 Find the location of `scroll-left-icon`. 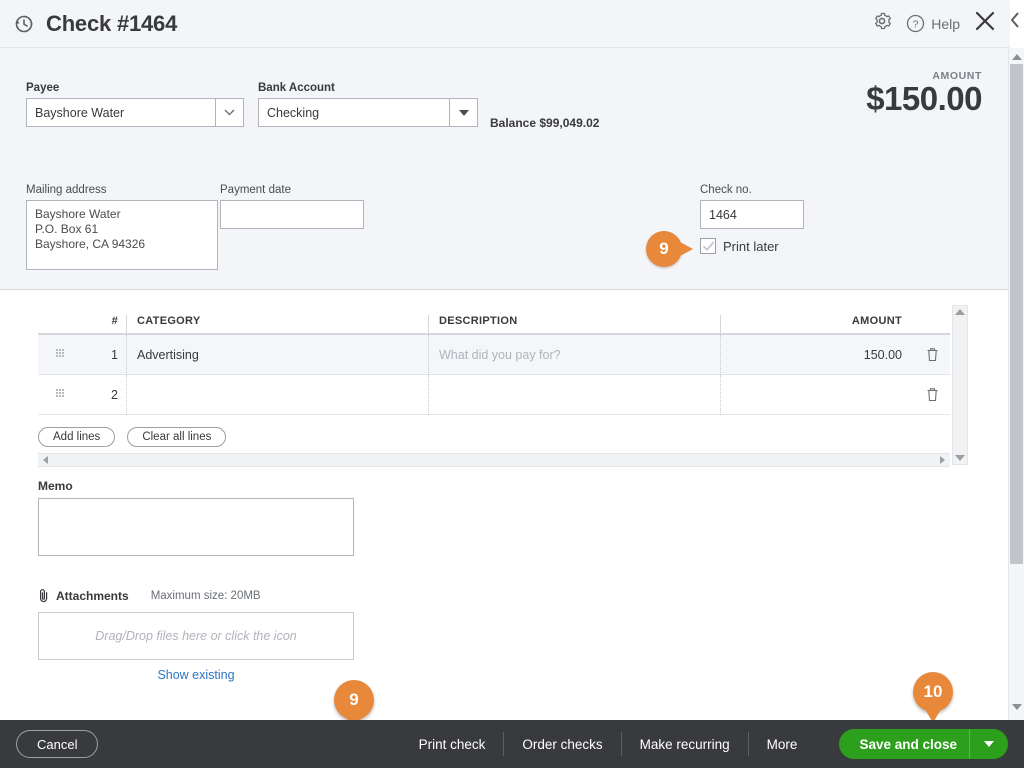

scroll-left-icon is located at coordinates (45, 460).